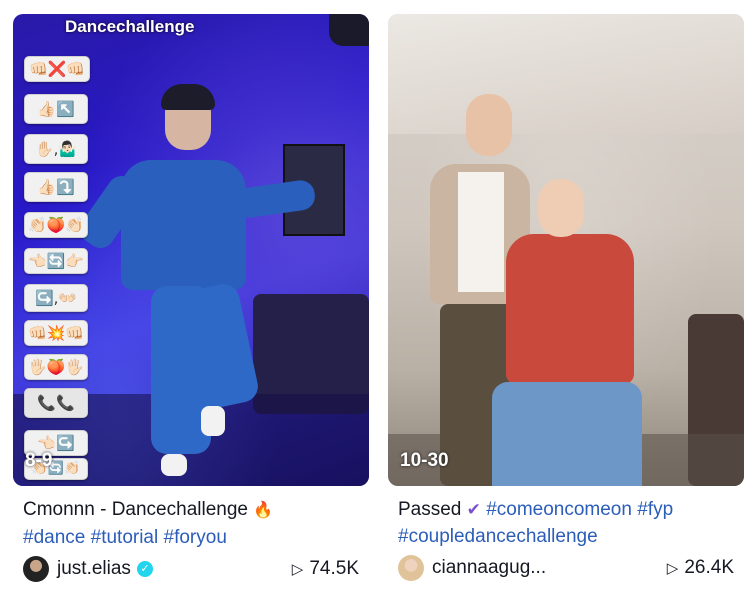 This screenshot has width=755, height=592. I want to click on video-meta-row: ciannaagug... ▷ 26.4K, so click(566, 568).